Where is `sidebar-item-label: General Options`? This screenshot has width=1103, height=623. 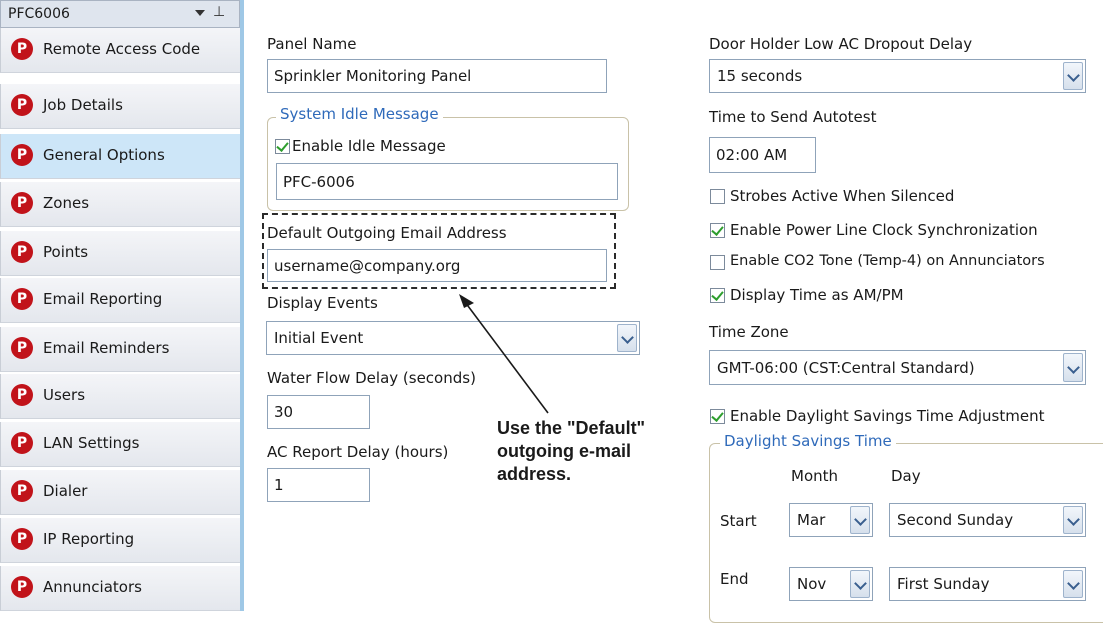 sidebar-item-label: General Options is located at coordinates (104, 155).